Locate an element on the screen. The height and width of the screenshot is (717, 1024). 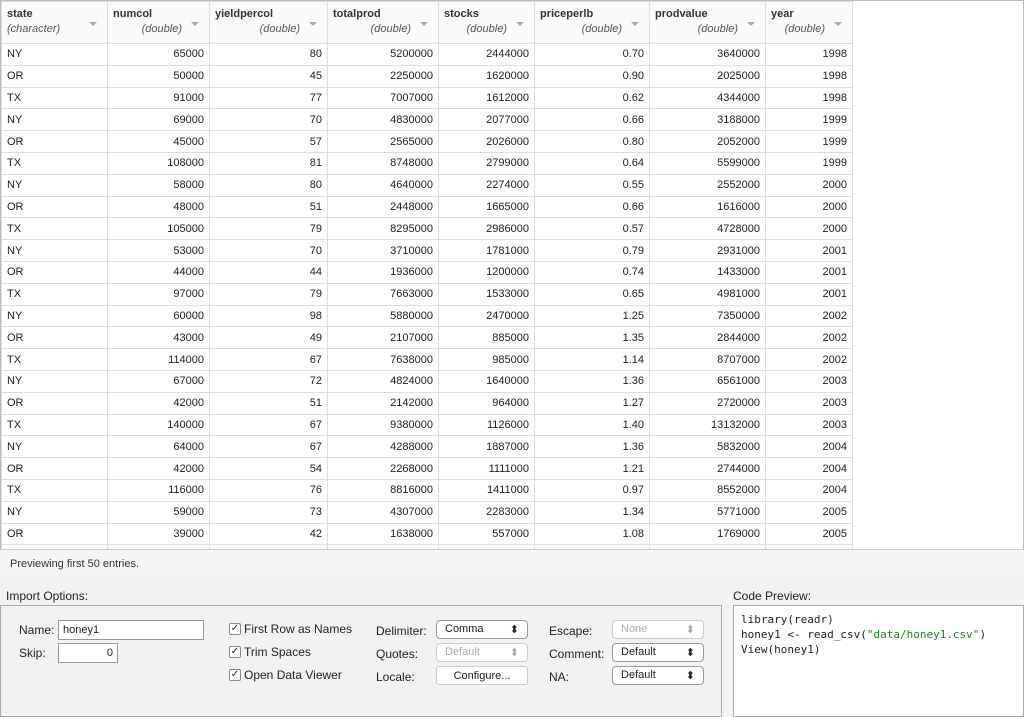
code-preview-title: Code Preview: is located at coordinates (772, 596).